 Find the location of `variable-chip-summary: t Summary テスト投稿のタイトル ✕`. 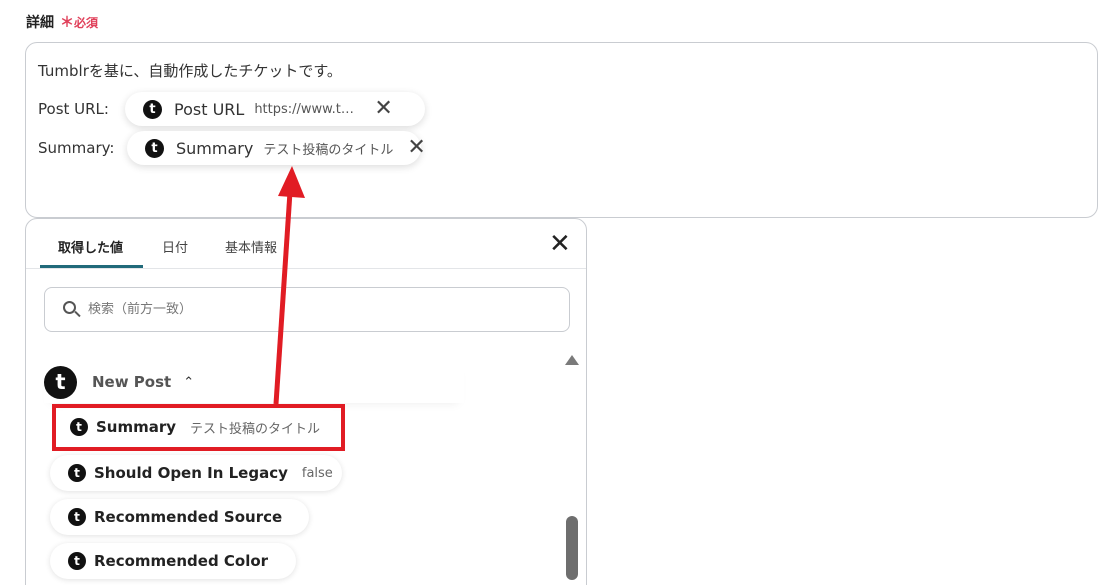

variable-chip-summary: t Summary テスト投稿のタイトル ✕ is located at coordinates (276, 148).